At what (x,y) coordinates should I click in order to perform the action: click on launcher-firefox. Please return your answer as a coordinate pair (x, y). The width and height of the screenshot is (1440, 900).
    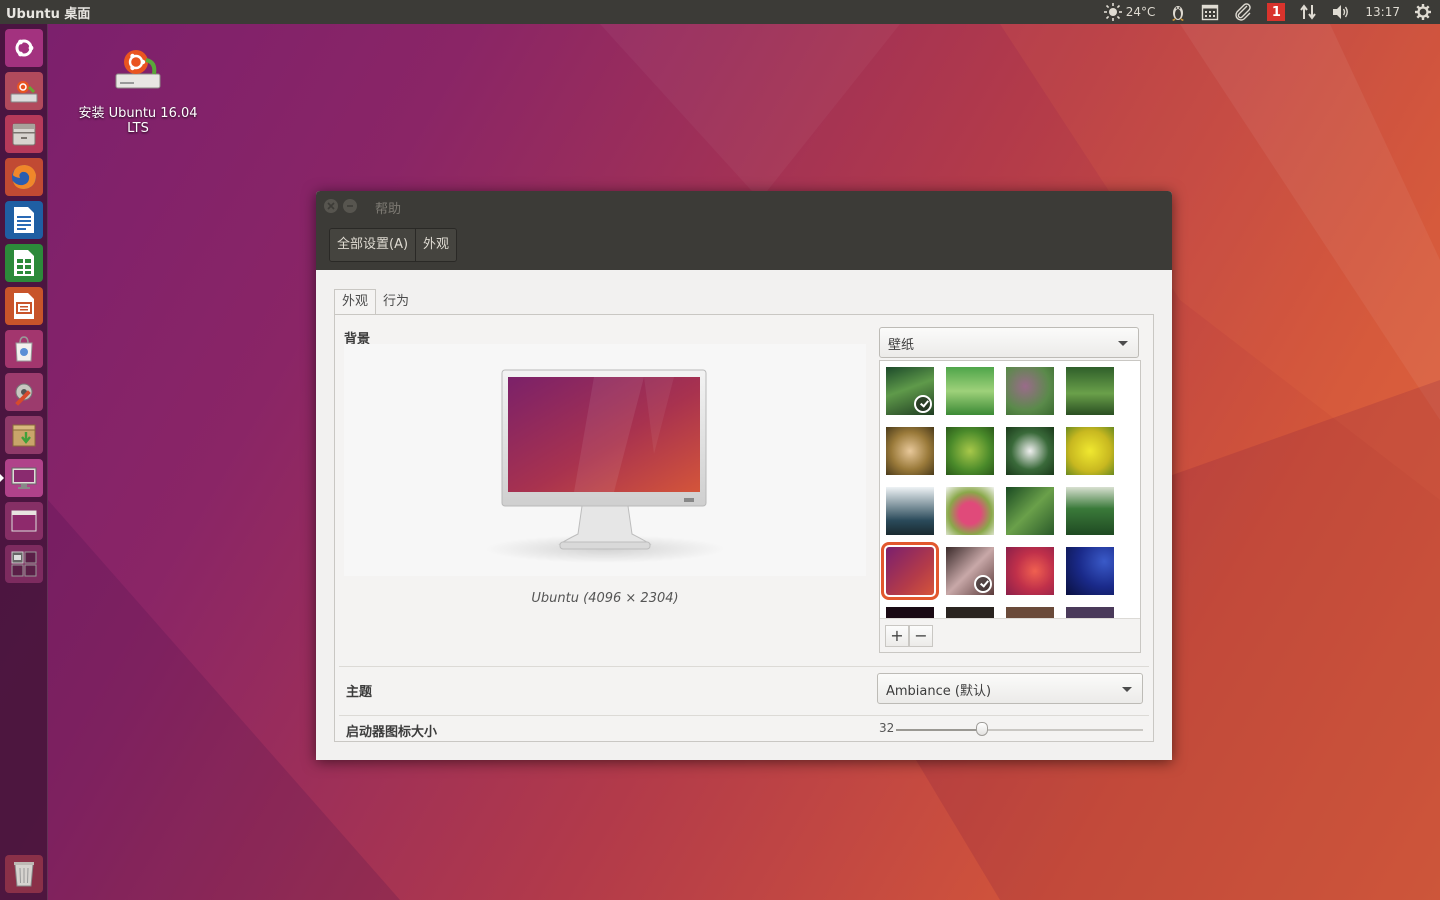
    Looking at the image, I should click on (24, 177).